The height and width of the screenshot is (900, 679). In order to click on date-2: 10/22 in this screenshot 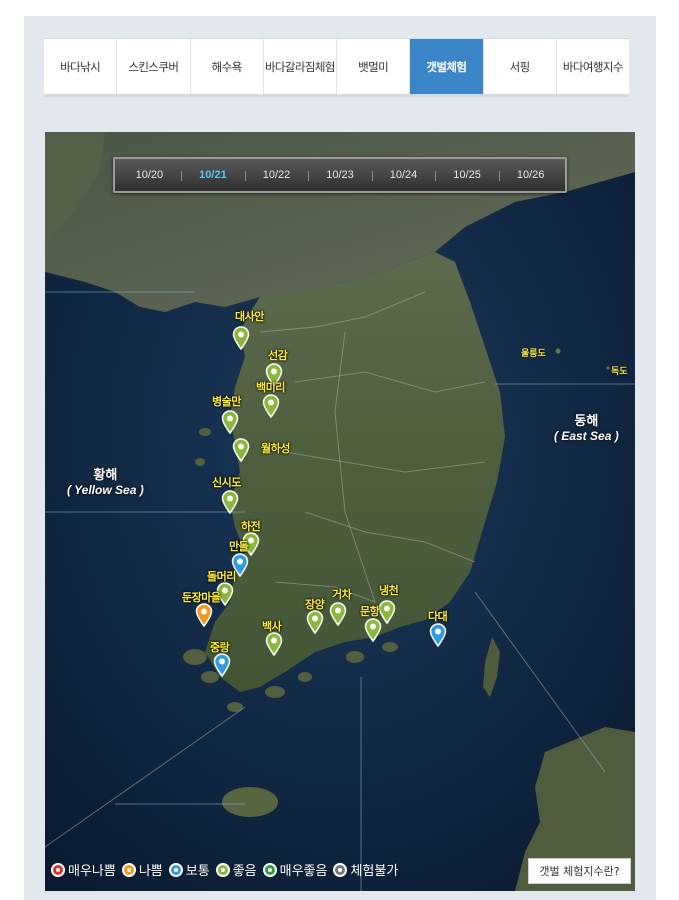, I will do `click(276, 175)`.